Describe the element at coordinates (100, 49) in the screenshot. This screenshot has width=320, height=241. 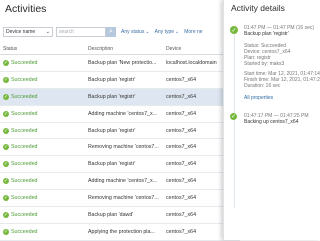
I see `column-header-description: Description` at that location.